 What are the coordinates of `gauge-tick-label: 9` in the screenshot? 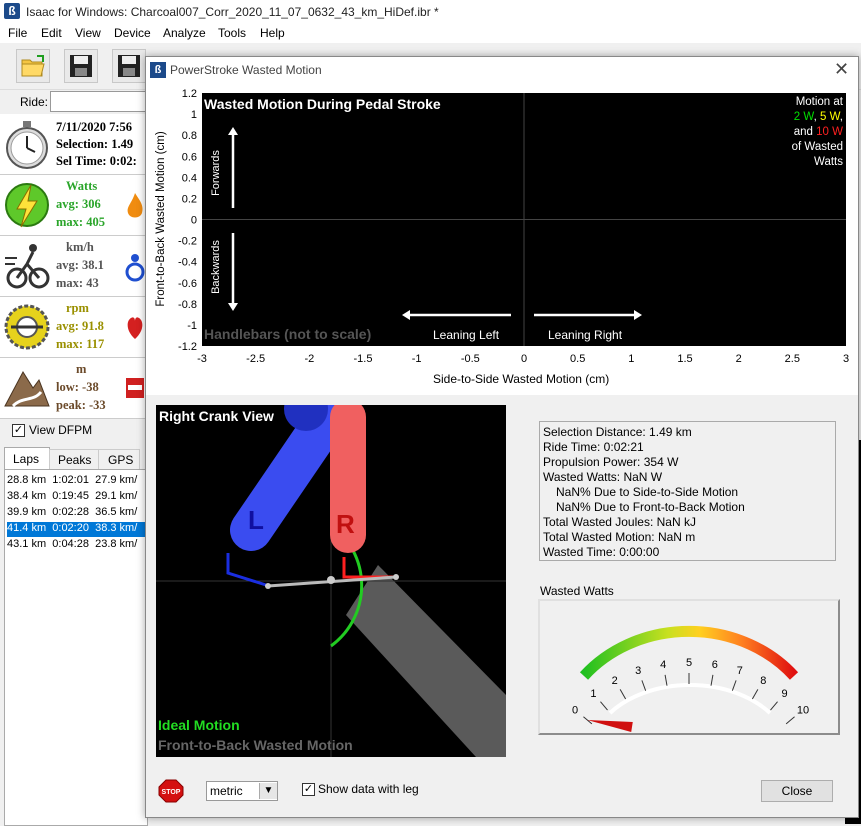 It's located at (785, 694).